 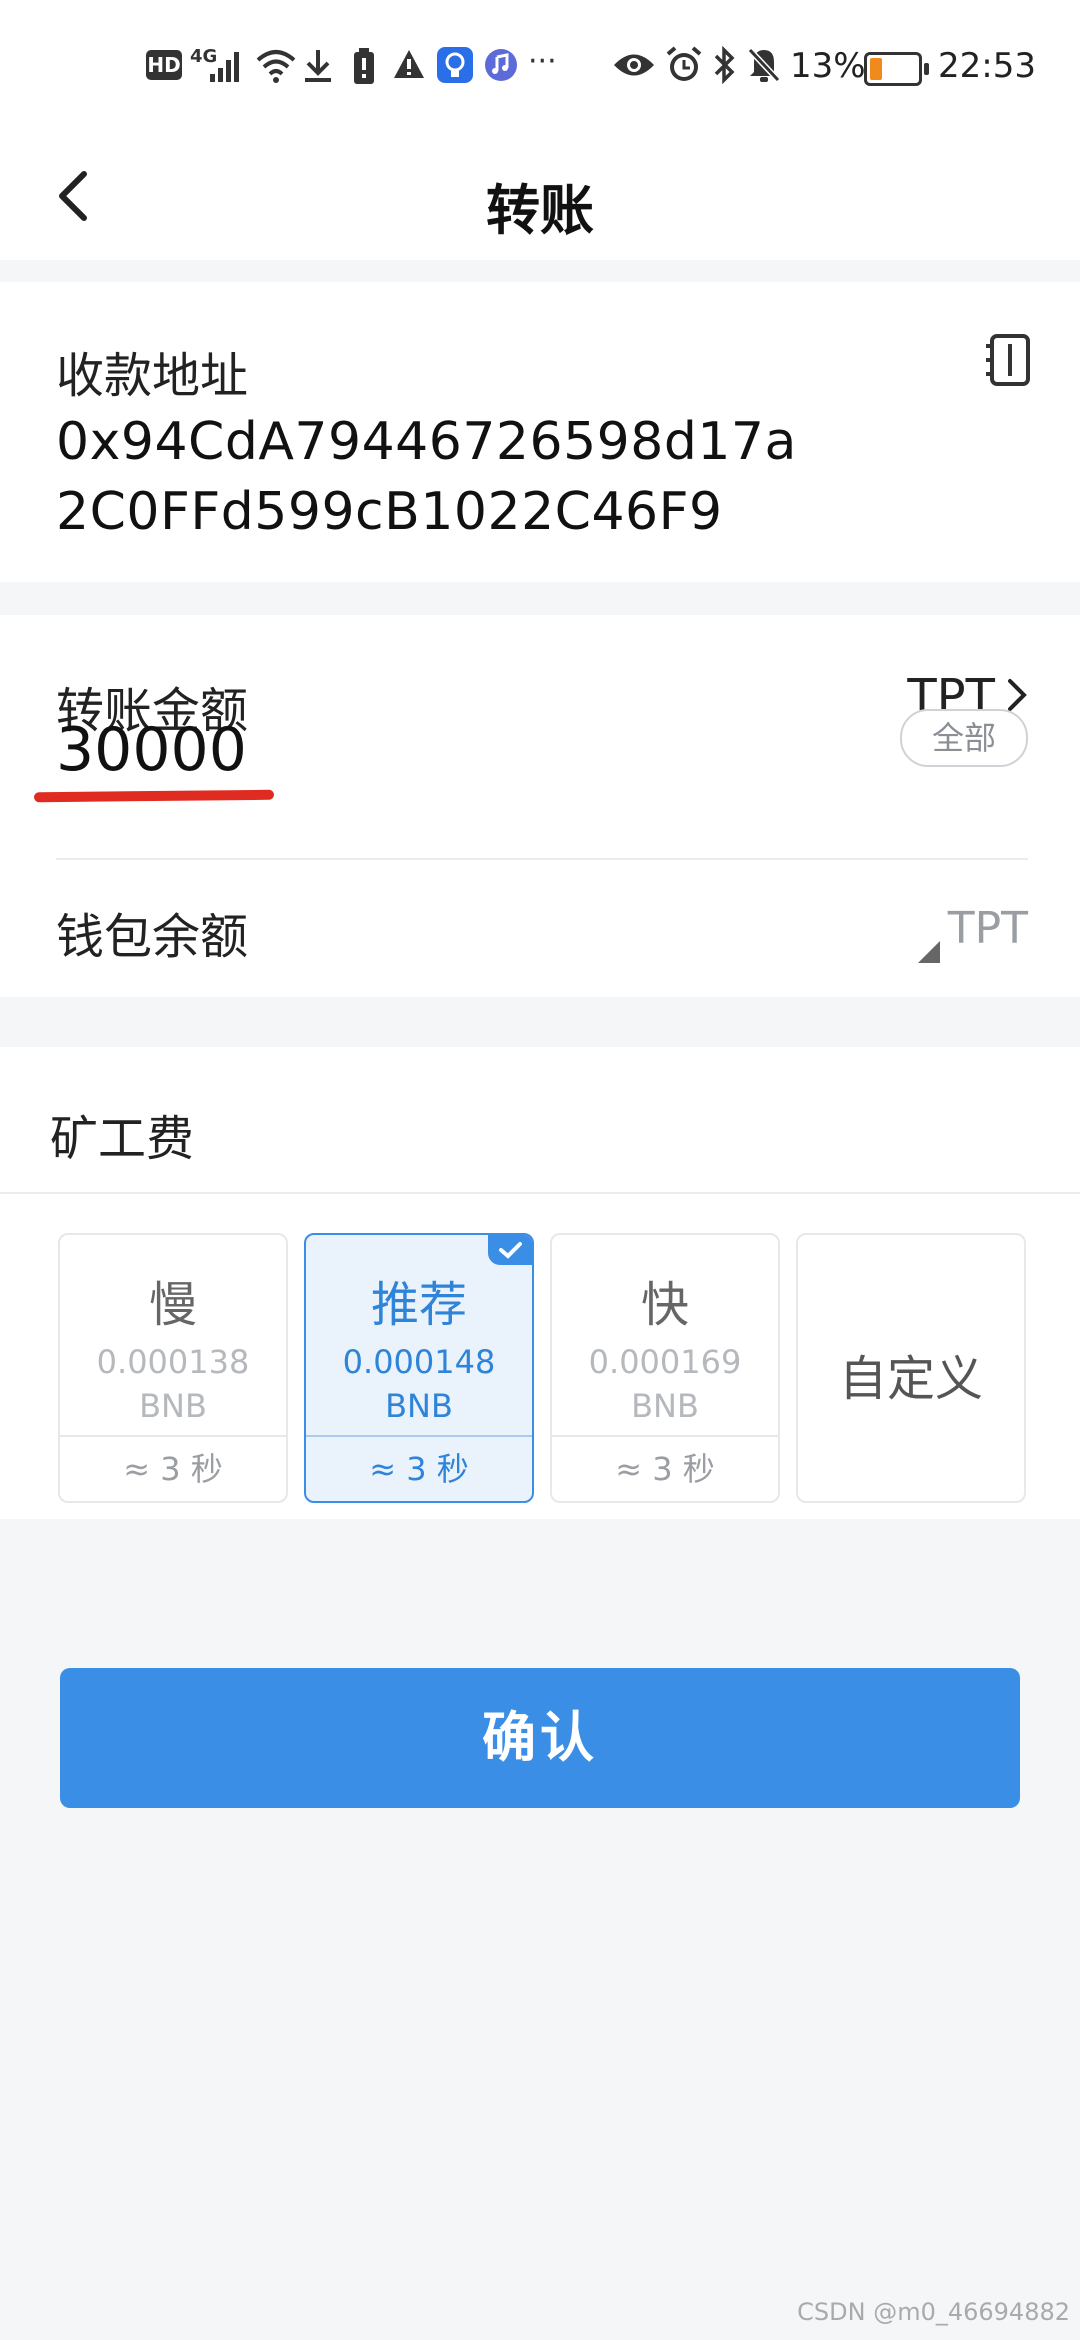 I want to click on watermark: CSDN @m0_46694882, so click(x=933, y=2312).